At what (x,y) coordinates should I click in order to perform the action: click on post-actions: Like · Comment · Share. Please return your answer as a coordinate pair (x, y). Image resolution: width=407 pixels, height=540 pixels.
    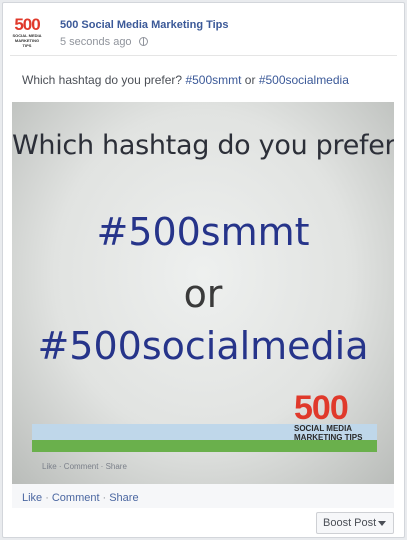
    Looking at the image, I should click on (80, 498).